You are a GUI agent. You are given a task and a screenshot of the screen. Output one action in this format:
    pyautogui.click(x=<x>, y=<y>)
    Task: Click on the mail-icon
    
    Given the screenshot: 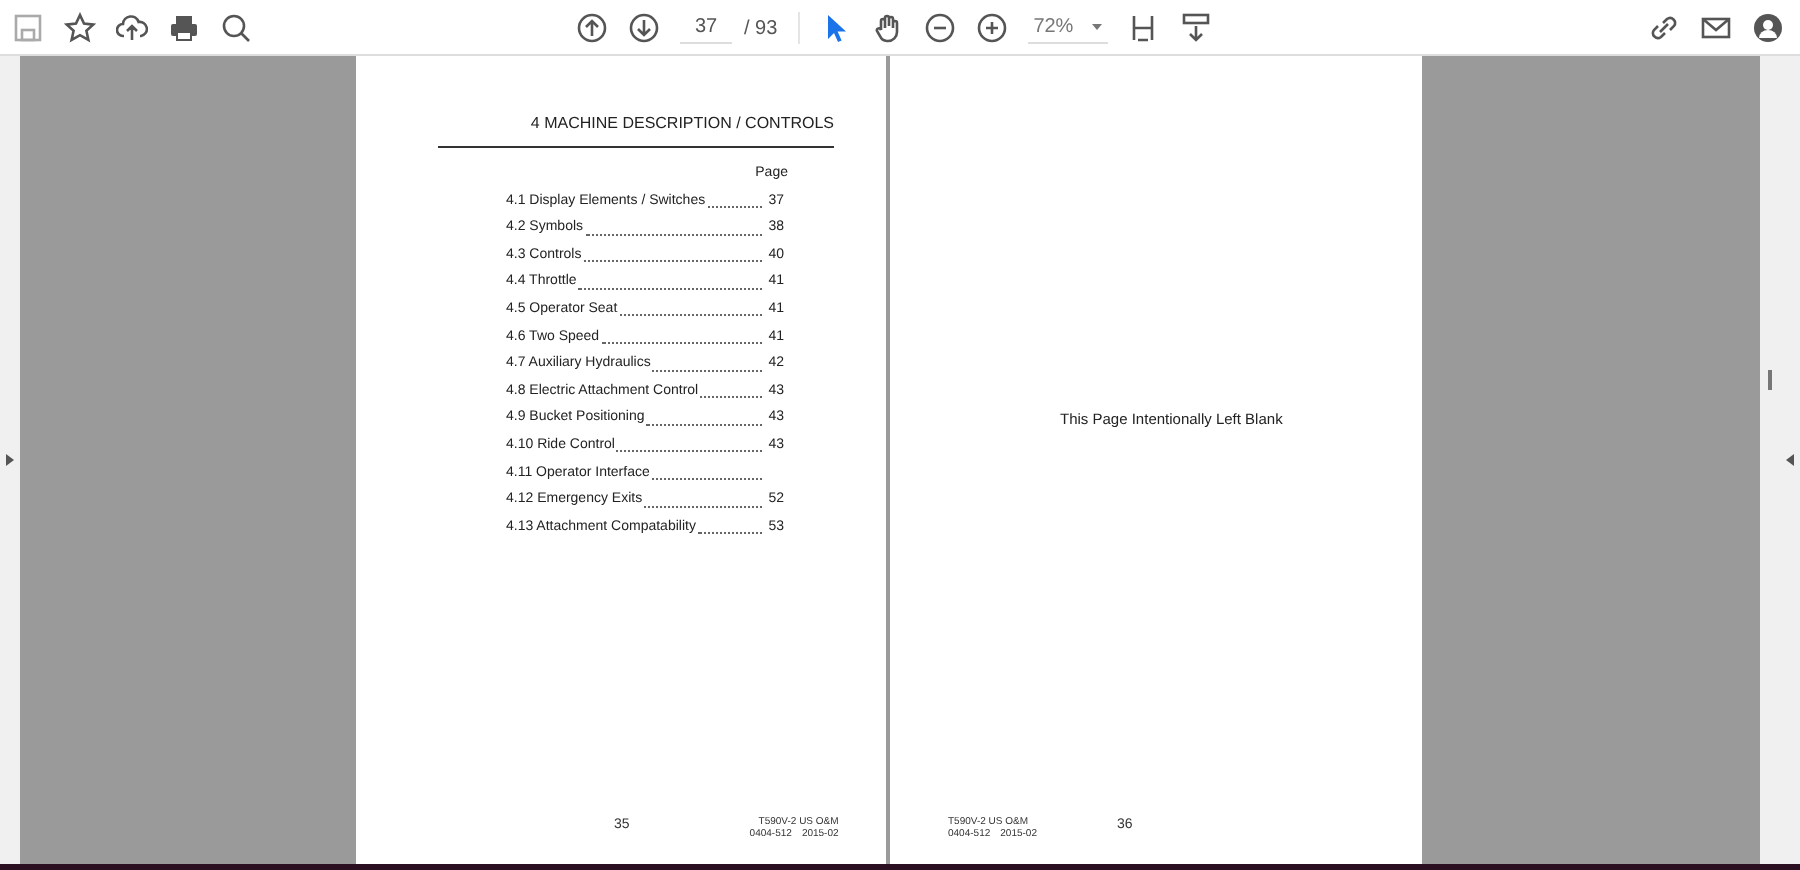 What is the action you would take?
    pyautogui.click(x=1716, y=28)
    